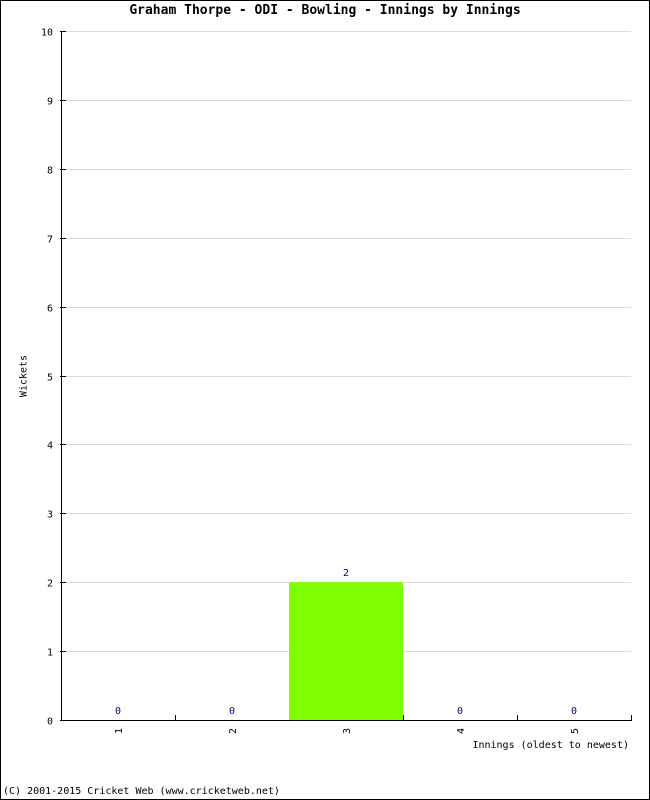 The image size is (650, 800). What do you see at coordinates (233, 731) in the screenshot?
I see `x-tick-label: 2` at bounding box center [233, 731].